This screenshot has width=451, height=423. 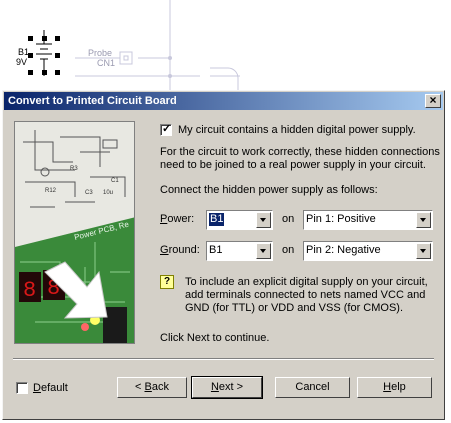 What do you see at coordinates (115, 181) in the screenshot?
I see `illustration-label-c1: C1` at bounding box center [115, 181].